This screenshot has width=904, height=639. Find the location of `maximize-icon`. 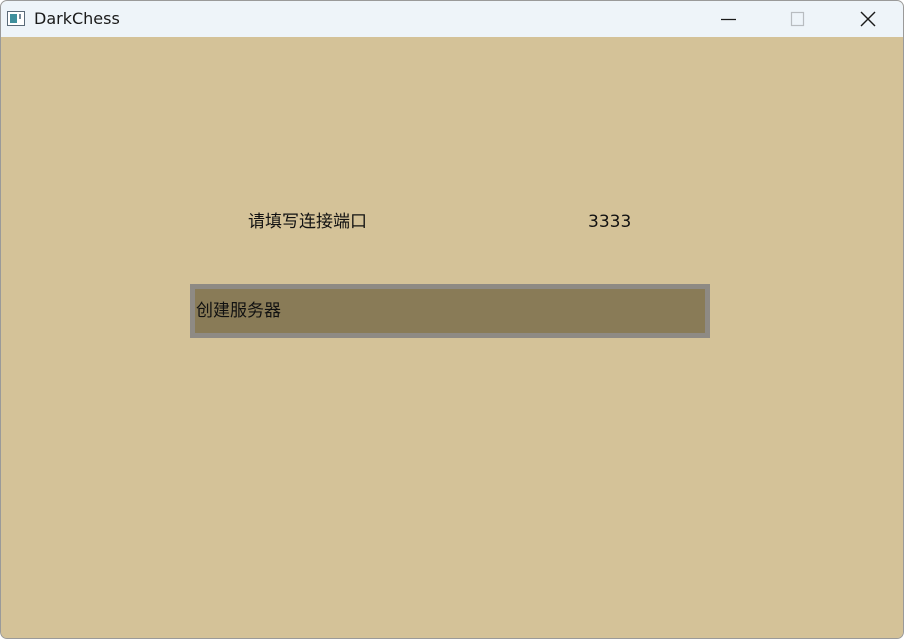

maximize-icon is located at coordinates (797, 19).